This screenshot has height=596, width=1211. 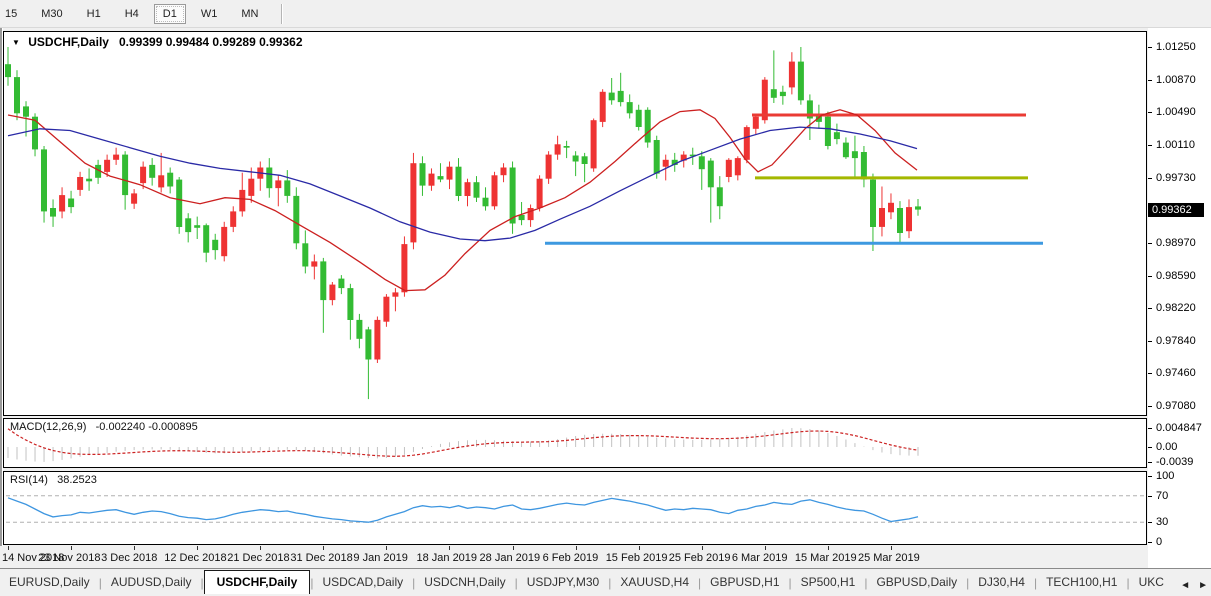 I want to click on price-axis-label: 0.97080, so click(x=1176, y=406).